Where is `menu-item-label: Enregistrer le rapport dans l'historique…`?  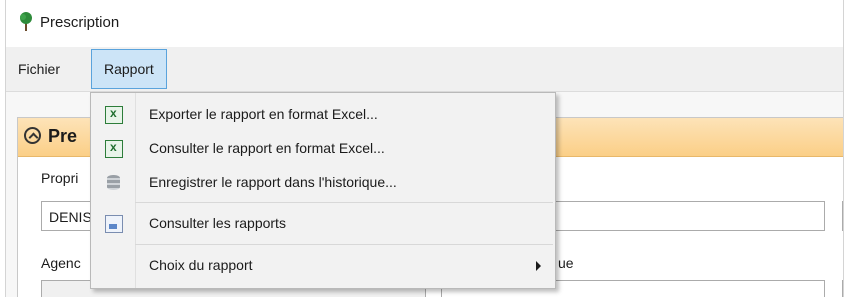
menu-item-label: Enregistrer le rapport dans l'historique… is located at coordinates (273, 182).